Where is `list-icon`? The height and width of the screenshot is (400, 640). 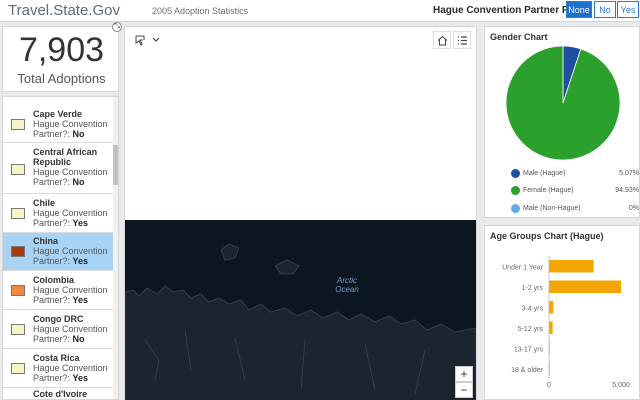 list-icon is located at coordinates (462, 40).